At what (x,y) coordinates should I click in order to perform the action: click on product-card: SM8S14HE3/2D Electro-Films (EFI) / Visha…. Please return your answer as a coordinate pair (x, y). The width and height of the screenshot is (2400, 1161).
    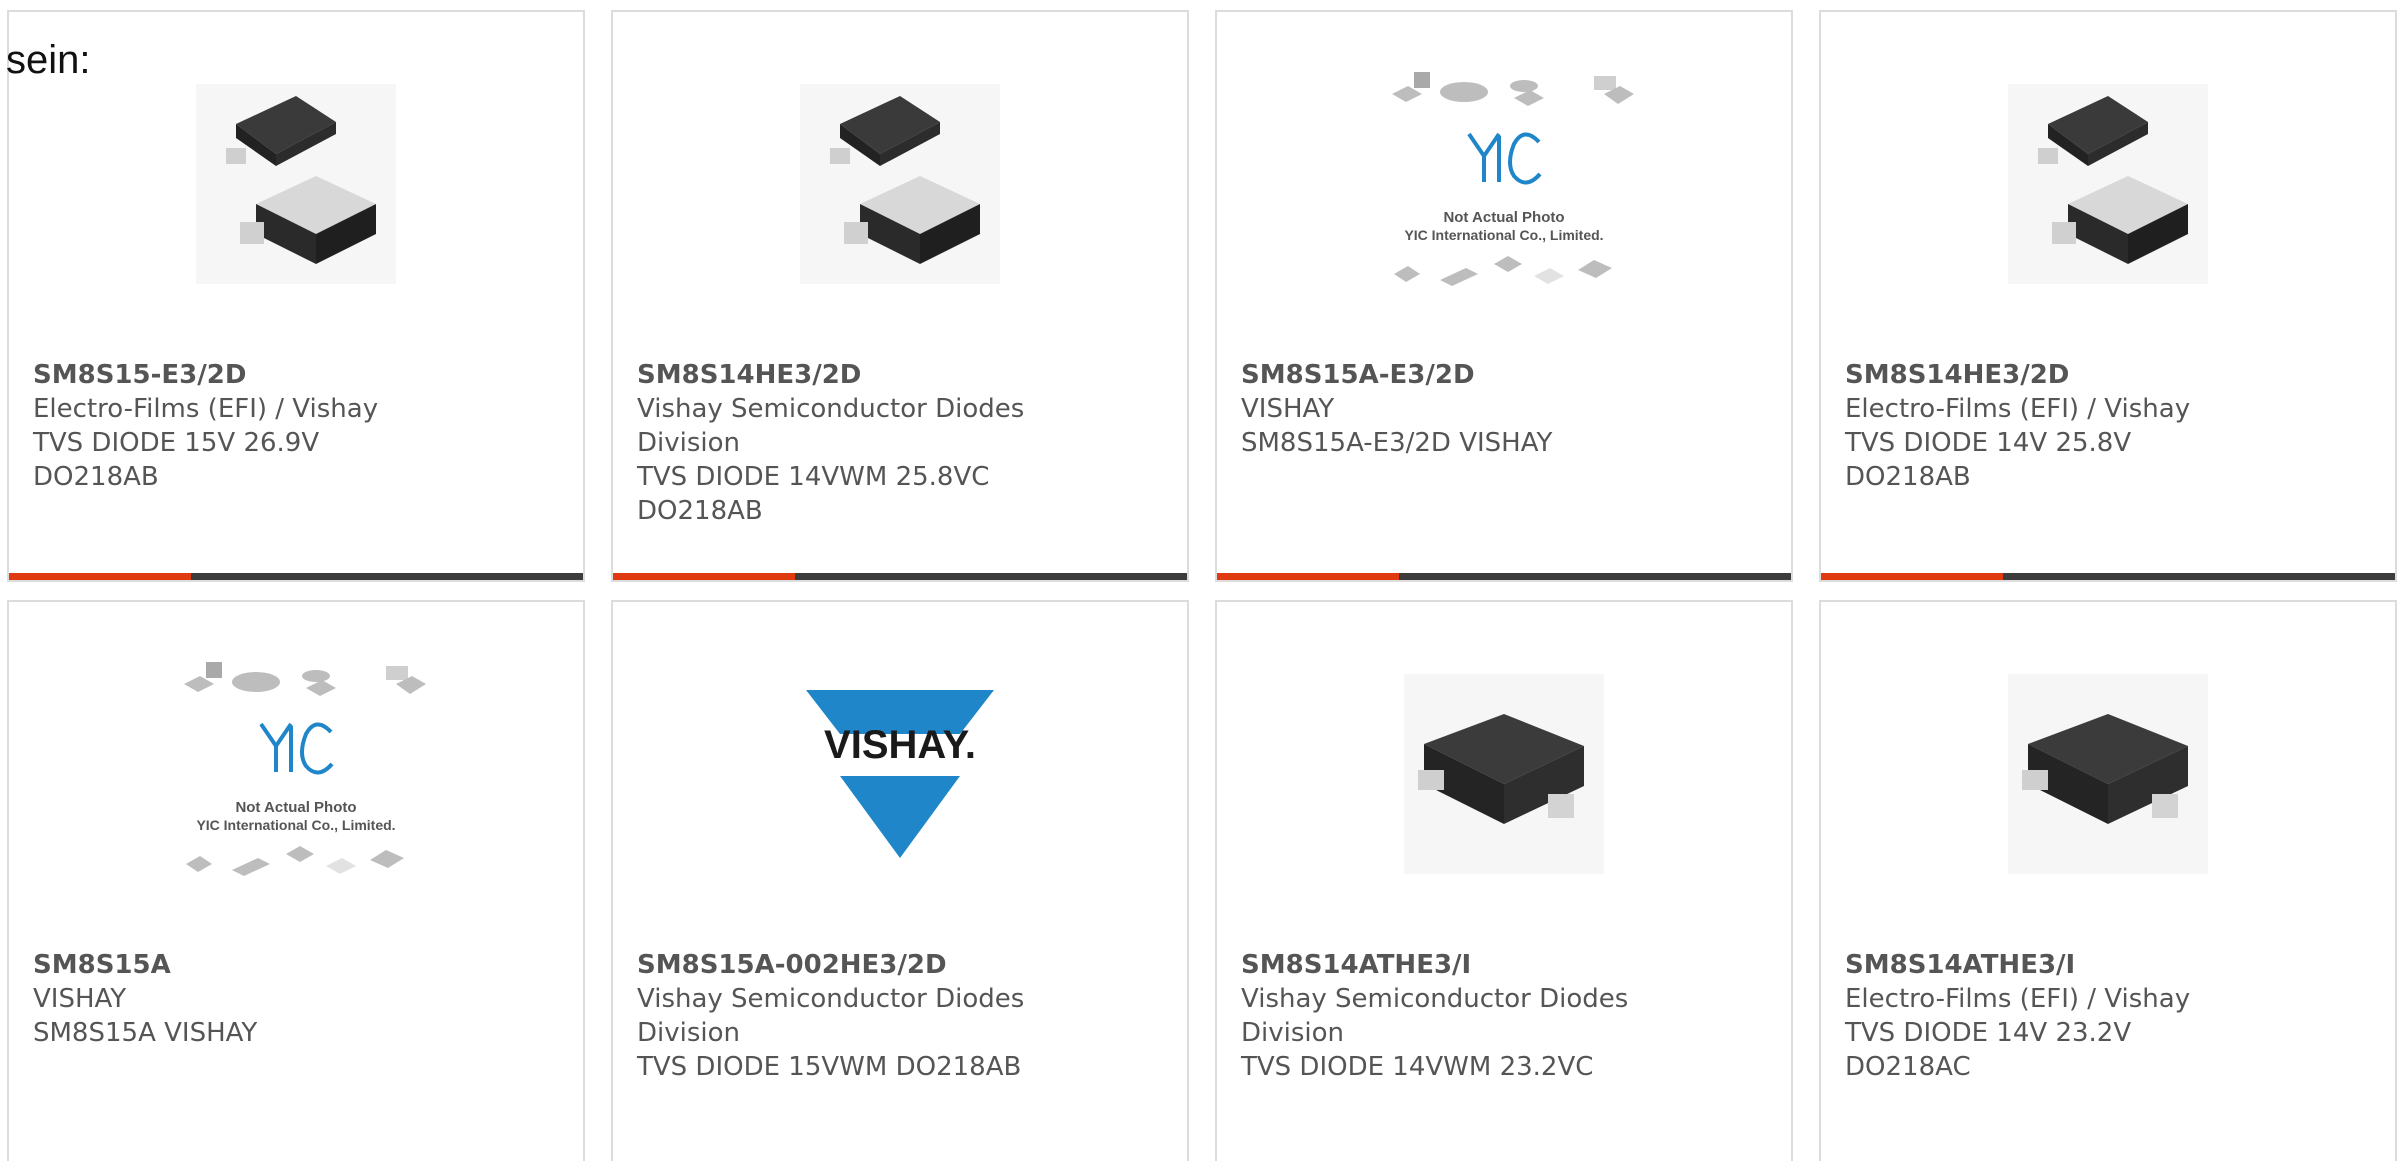
    Looking at the image, I should click on (2108, 296).